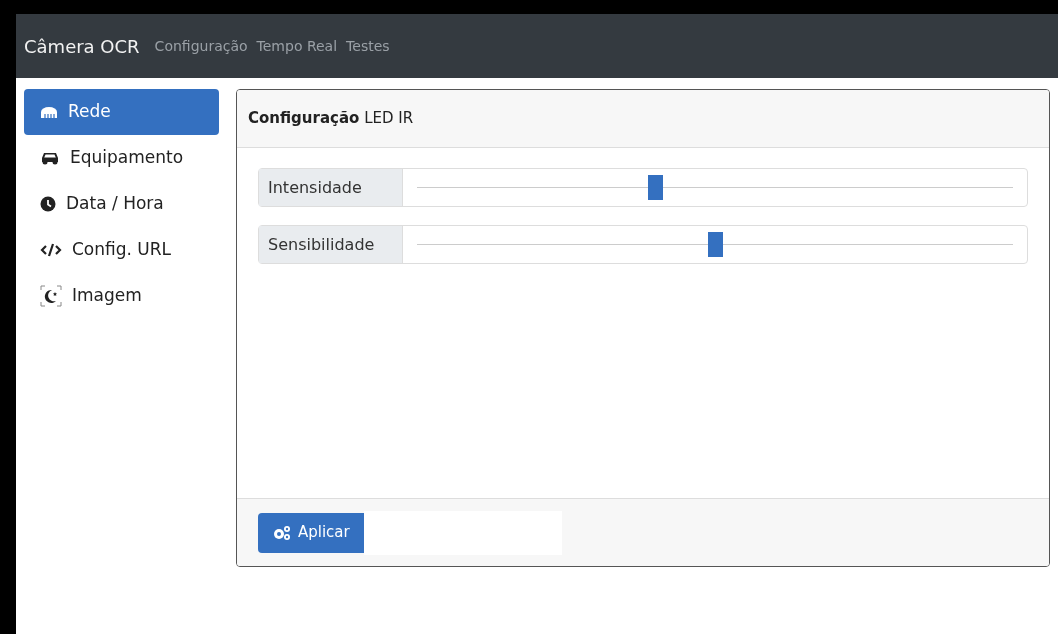 The width and height of the screenshot is (1058, 634). Describe the element at coordinates (121, 296) in the screenshot. I see `sidebar-item: Imagem` at that location.